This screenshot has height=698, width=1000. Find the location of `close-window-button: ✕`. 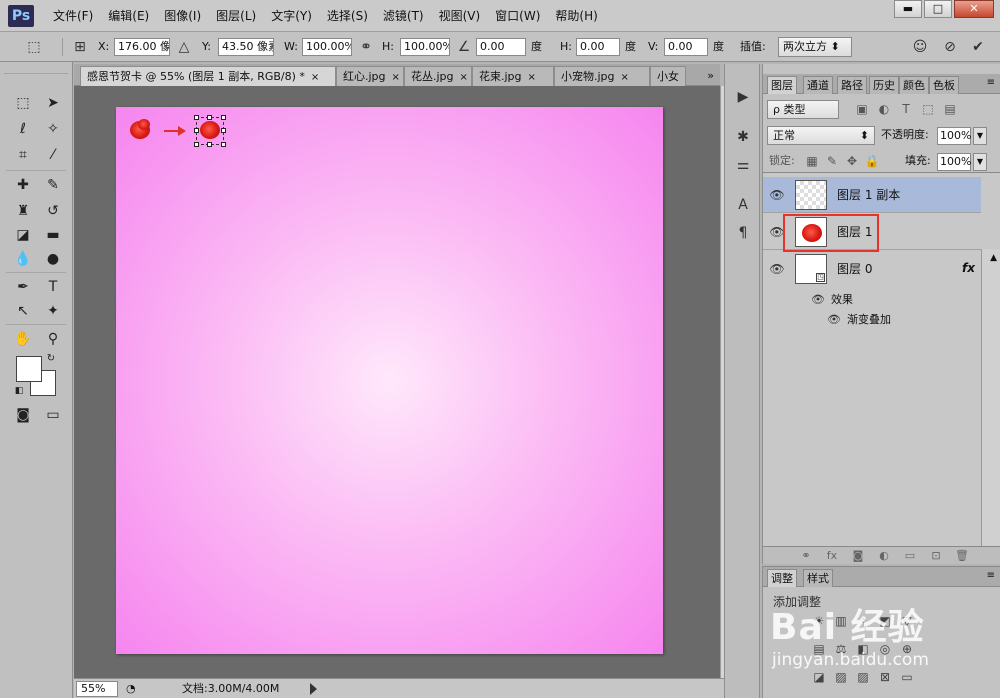

close-window-button: ✕ is located at coordinates (974, 9).